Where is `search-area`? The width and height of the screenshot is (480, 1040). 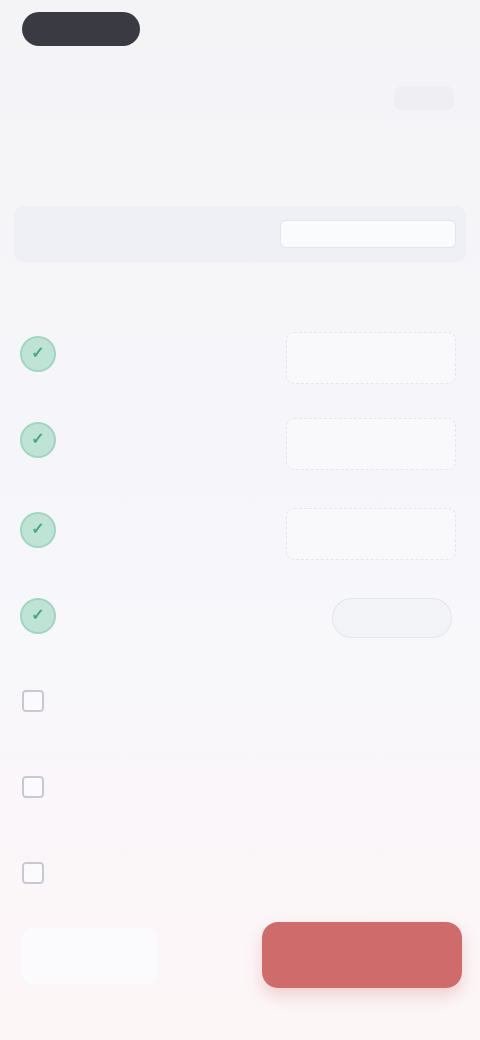
search-area is located at coordinates (240, 234).